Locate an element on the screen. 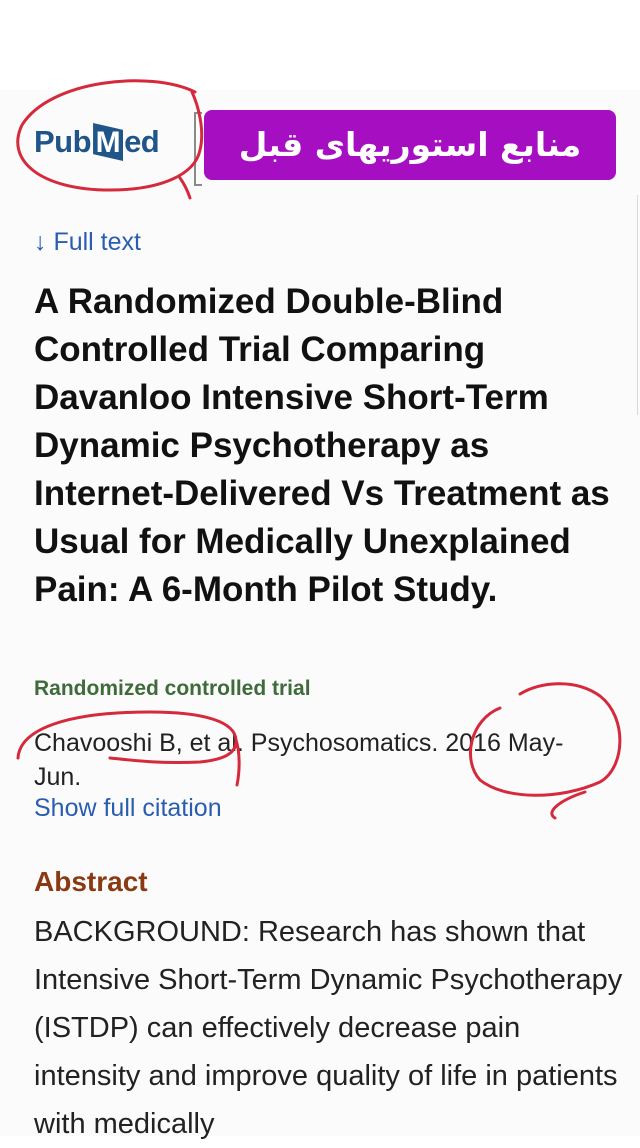 The height and width of the screenshot is (1148, 640). publication-type: Randomized controlled trial is located at coordinates (172, 688).